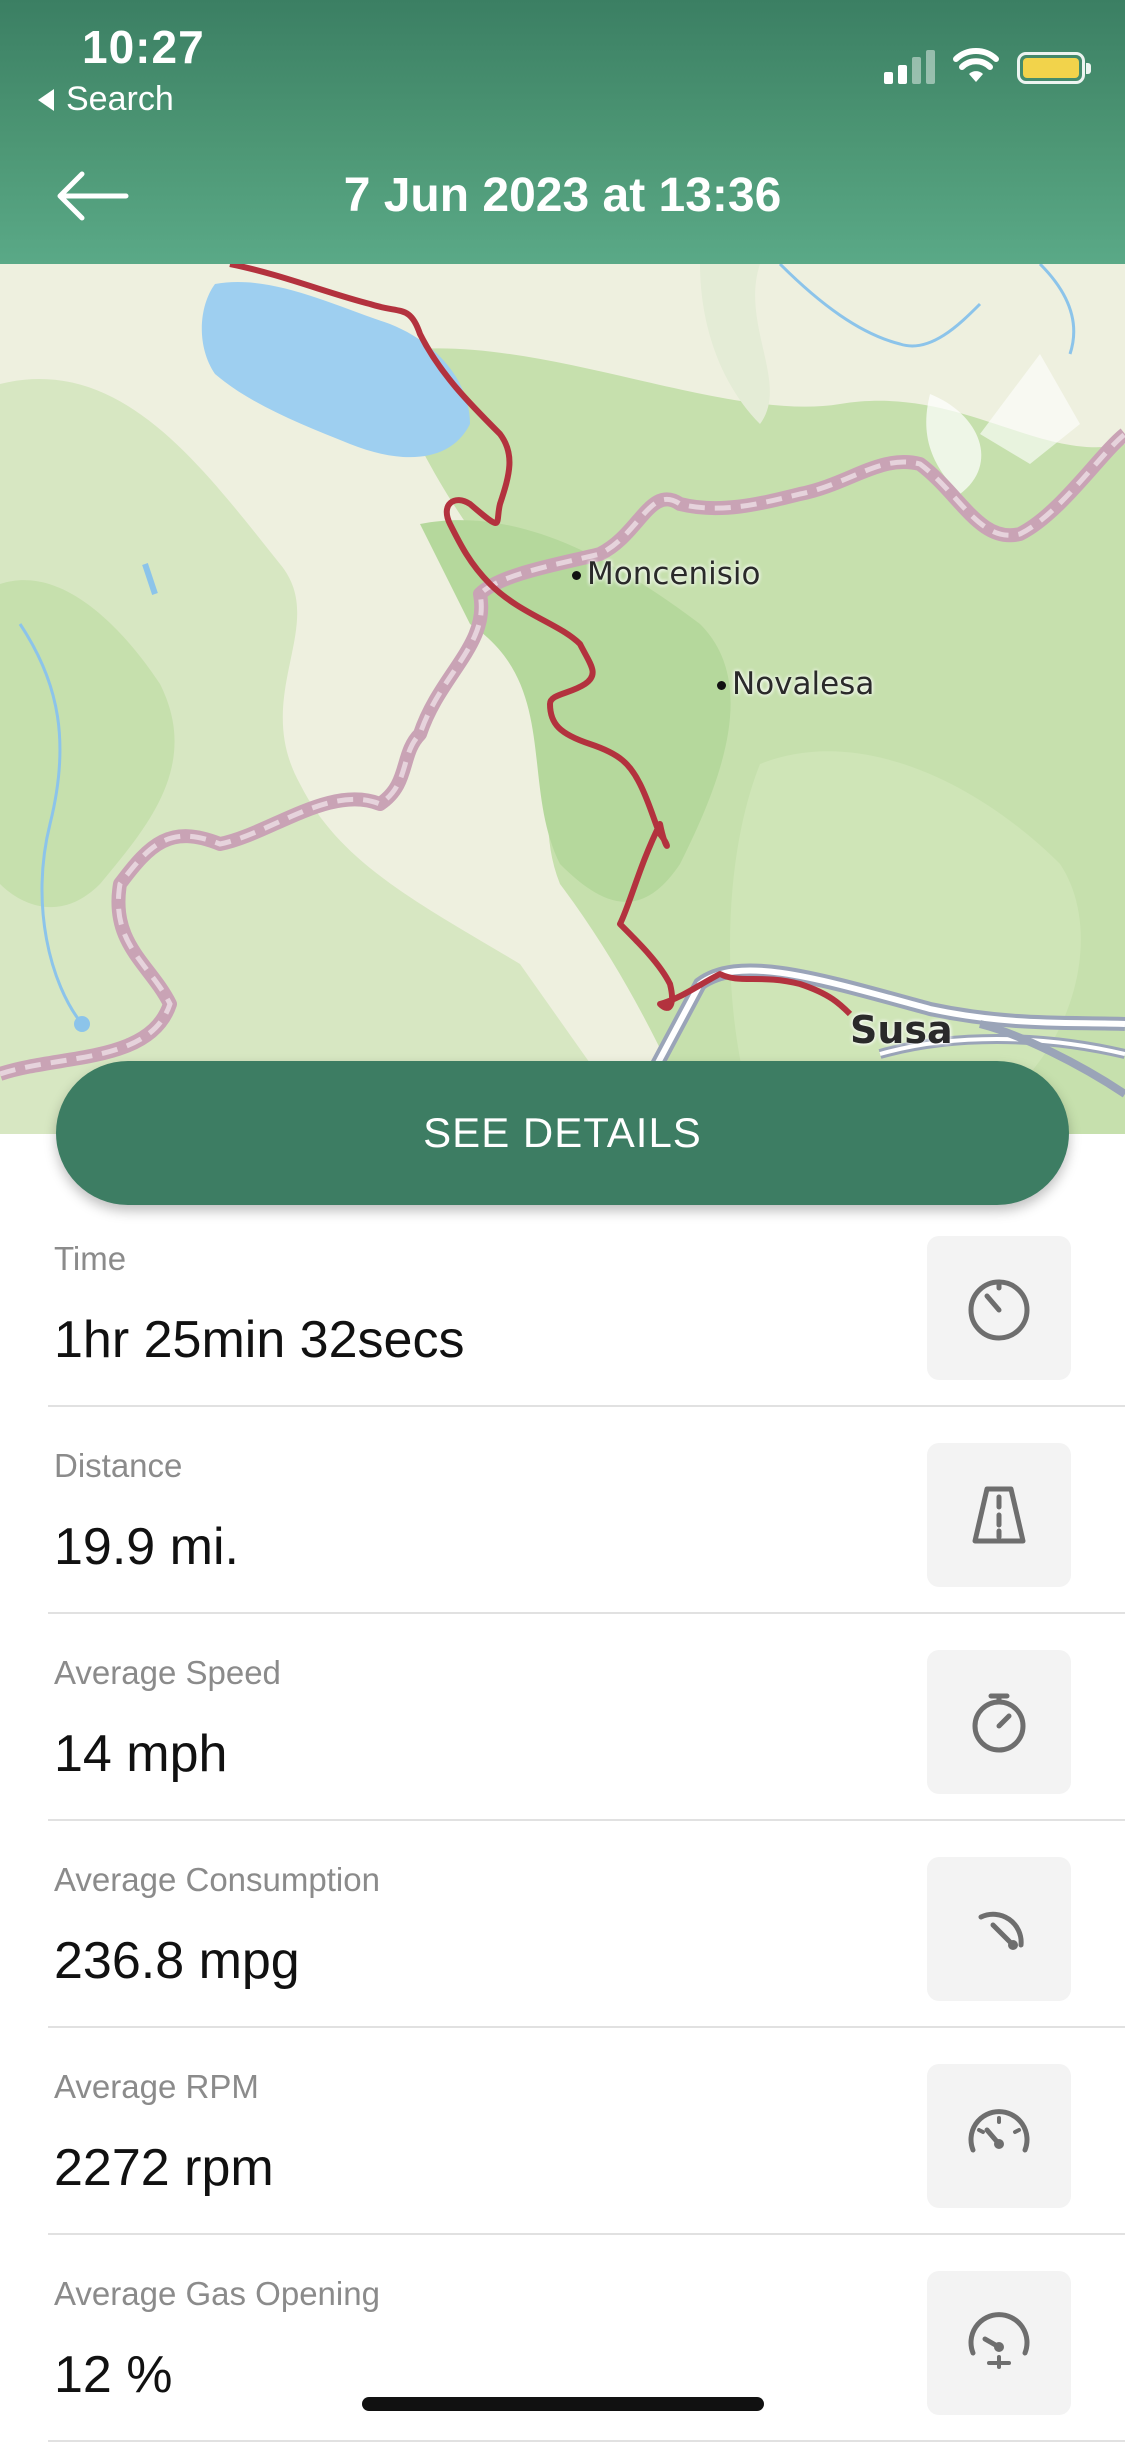  What do you see at coordinates (586, 1924) in the screenshot?
I see `stat-row-average-consumption: Average Consumption 236.8 mpg` at bounding box center [586, 1924].